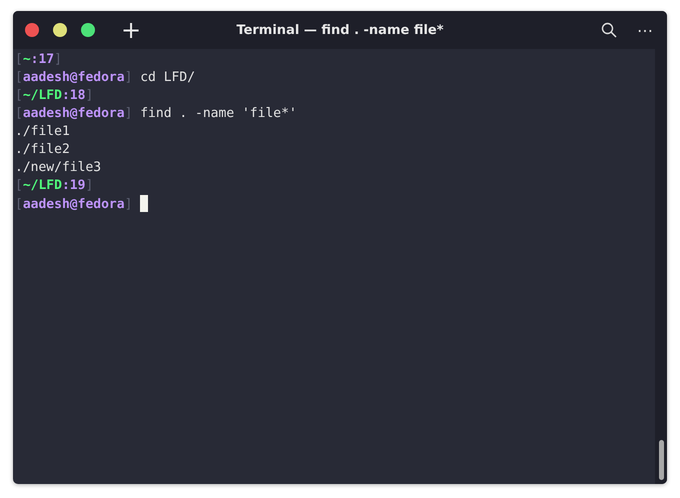 Image resolution: width=680 pixels, height=498 pixels. Describe the element at coordinates (105, 78) in the screenshot. I see `terminal-line: [aadesh@fedora] cd LFD/` at that location.